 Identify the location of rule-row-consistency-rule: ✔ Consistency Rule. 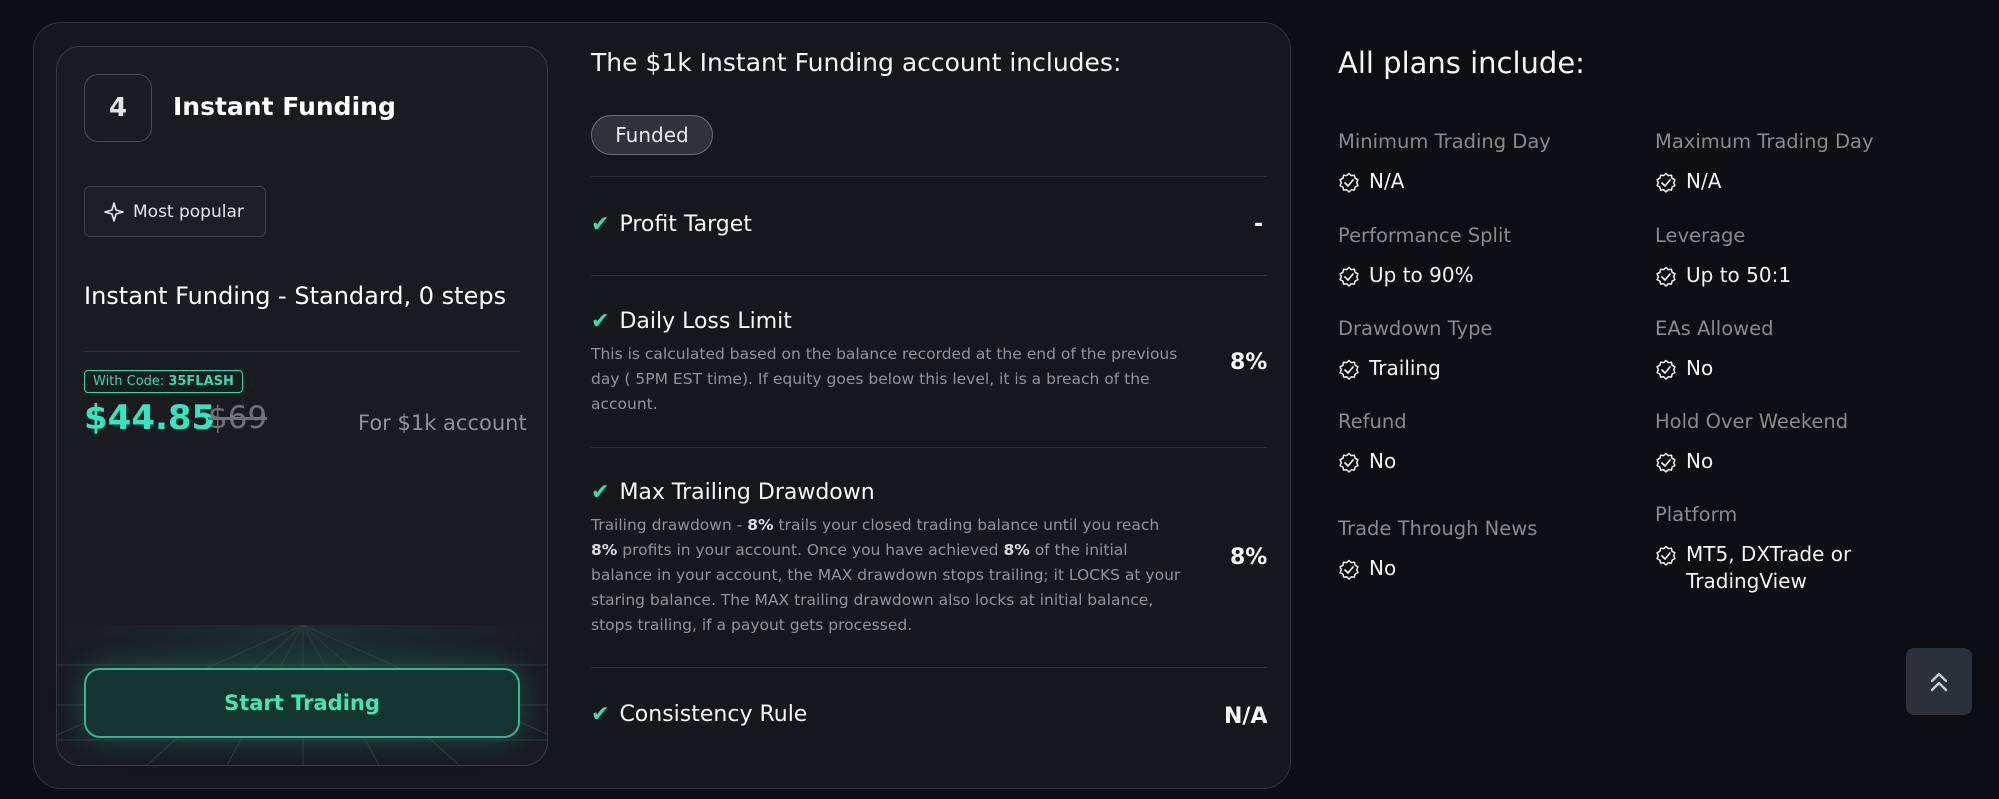
(699, 714).